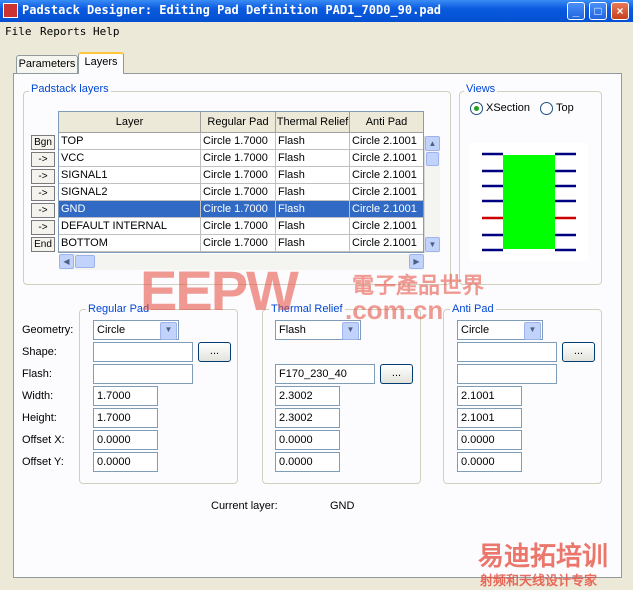 The image size is (633, 590). I want to click on column-header-layer: Layer, so click(130, 122).